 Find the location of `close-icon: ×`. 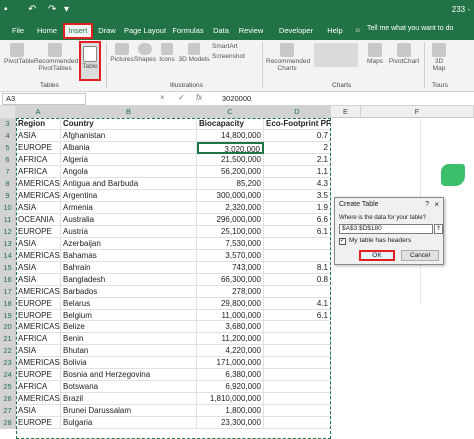

close-icon: × is located at coordinates (436, 204).